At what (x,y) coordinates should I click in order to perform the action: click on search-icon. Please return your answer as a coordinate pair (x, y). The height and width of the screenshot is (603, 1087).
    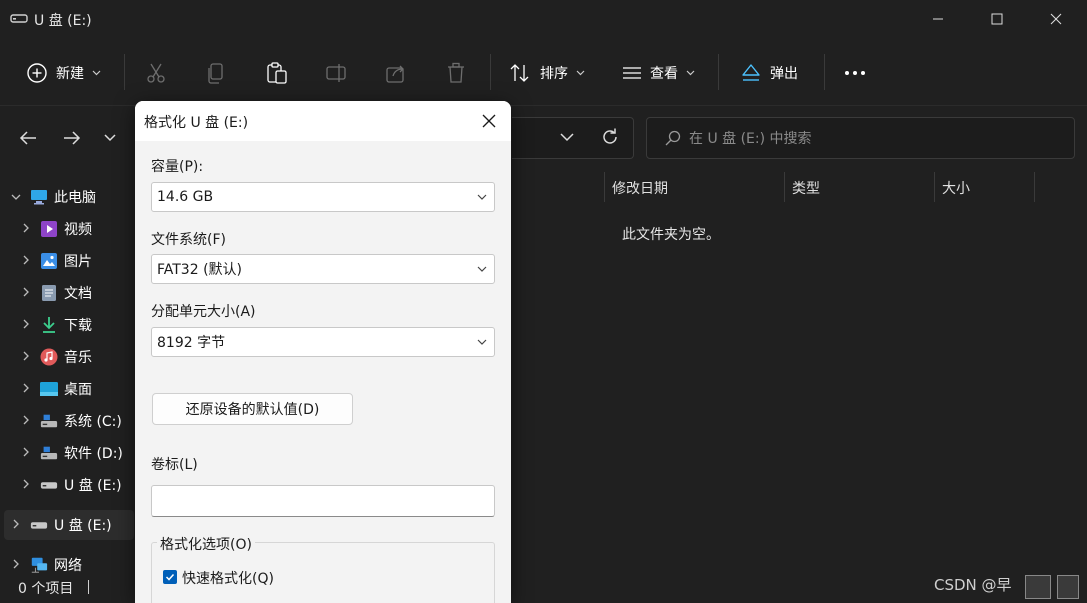
    Looking at the image, I should click on (673, 138).